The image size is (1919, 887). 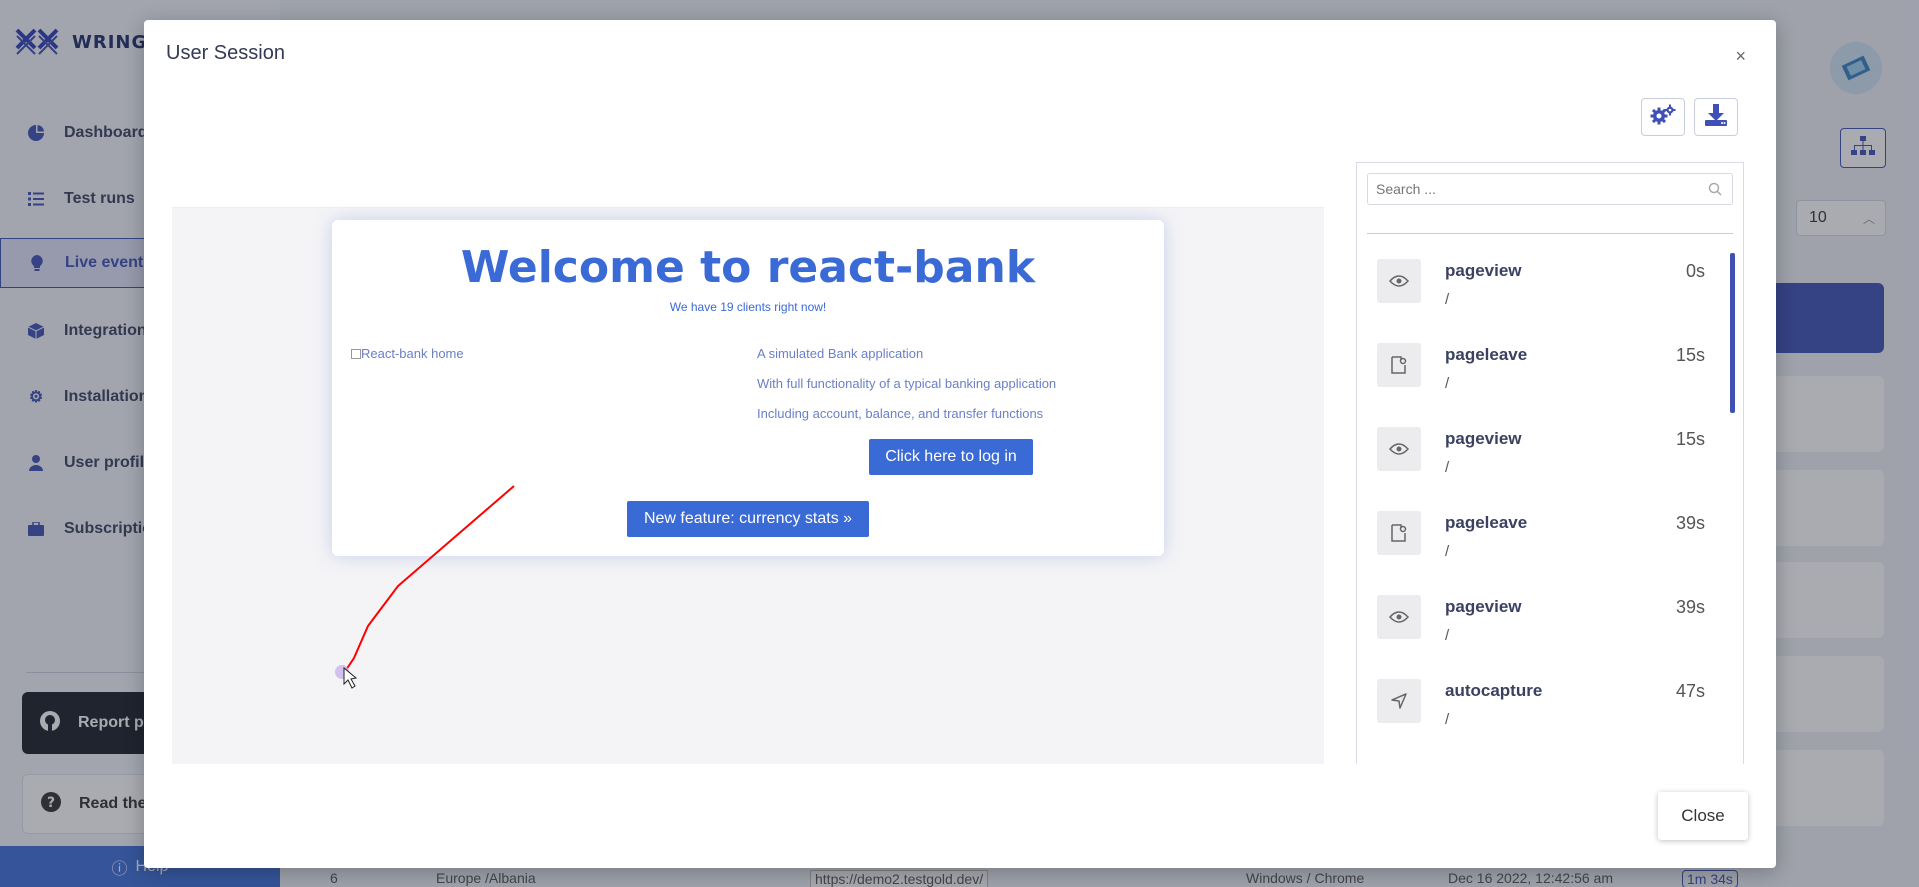 I want to click on mouse-trail, so click(x=425, y=587).